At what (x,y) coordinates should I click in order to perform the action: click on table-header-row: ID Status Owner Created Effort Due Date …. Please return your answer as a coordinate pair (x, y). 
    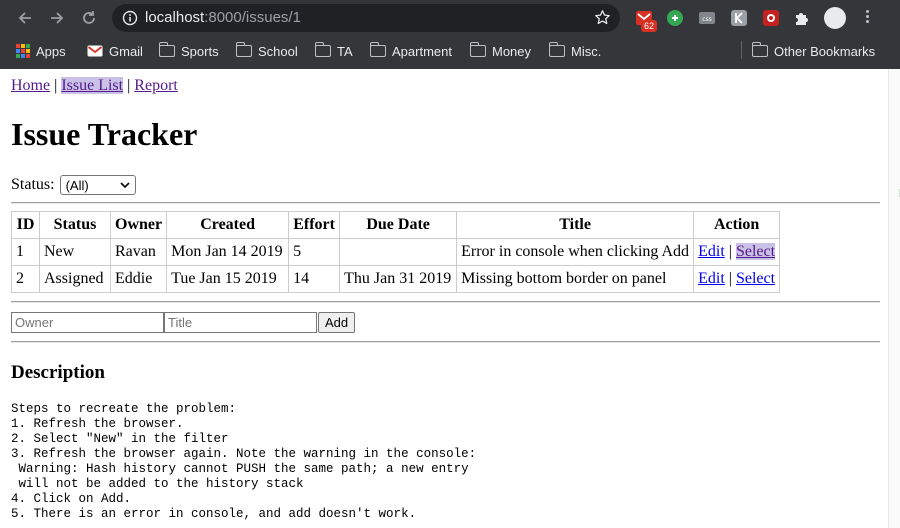
    Looking at the image, I should click on (396, 225).